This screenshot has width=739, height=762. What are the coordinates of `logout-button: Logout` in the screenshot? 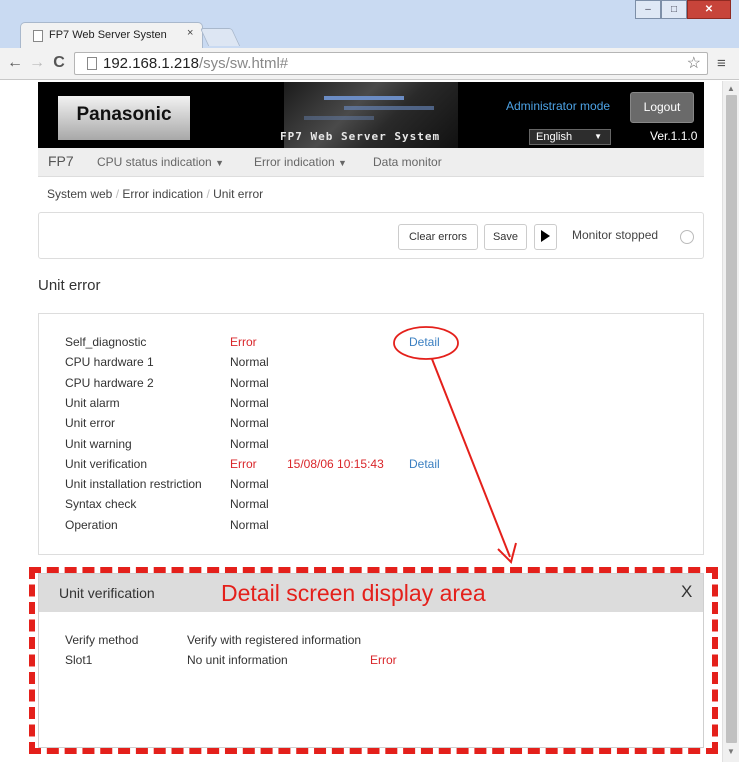 It's located at (662, 107).